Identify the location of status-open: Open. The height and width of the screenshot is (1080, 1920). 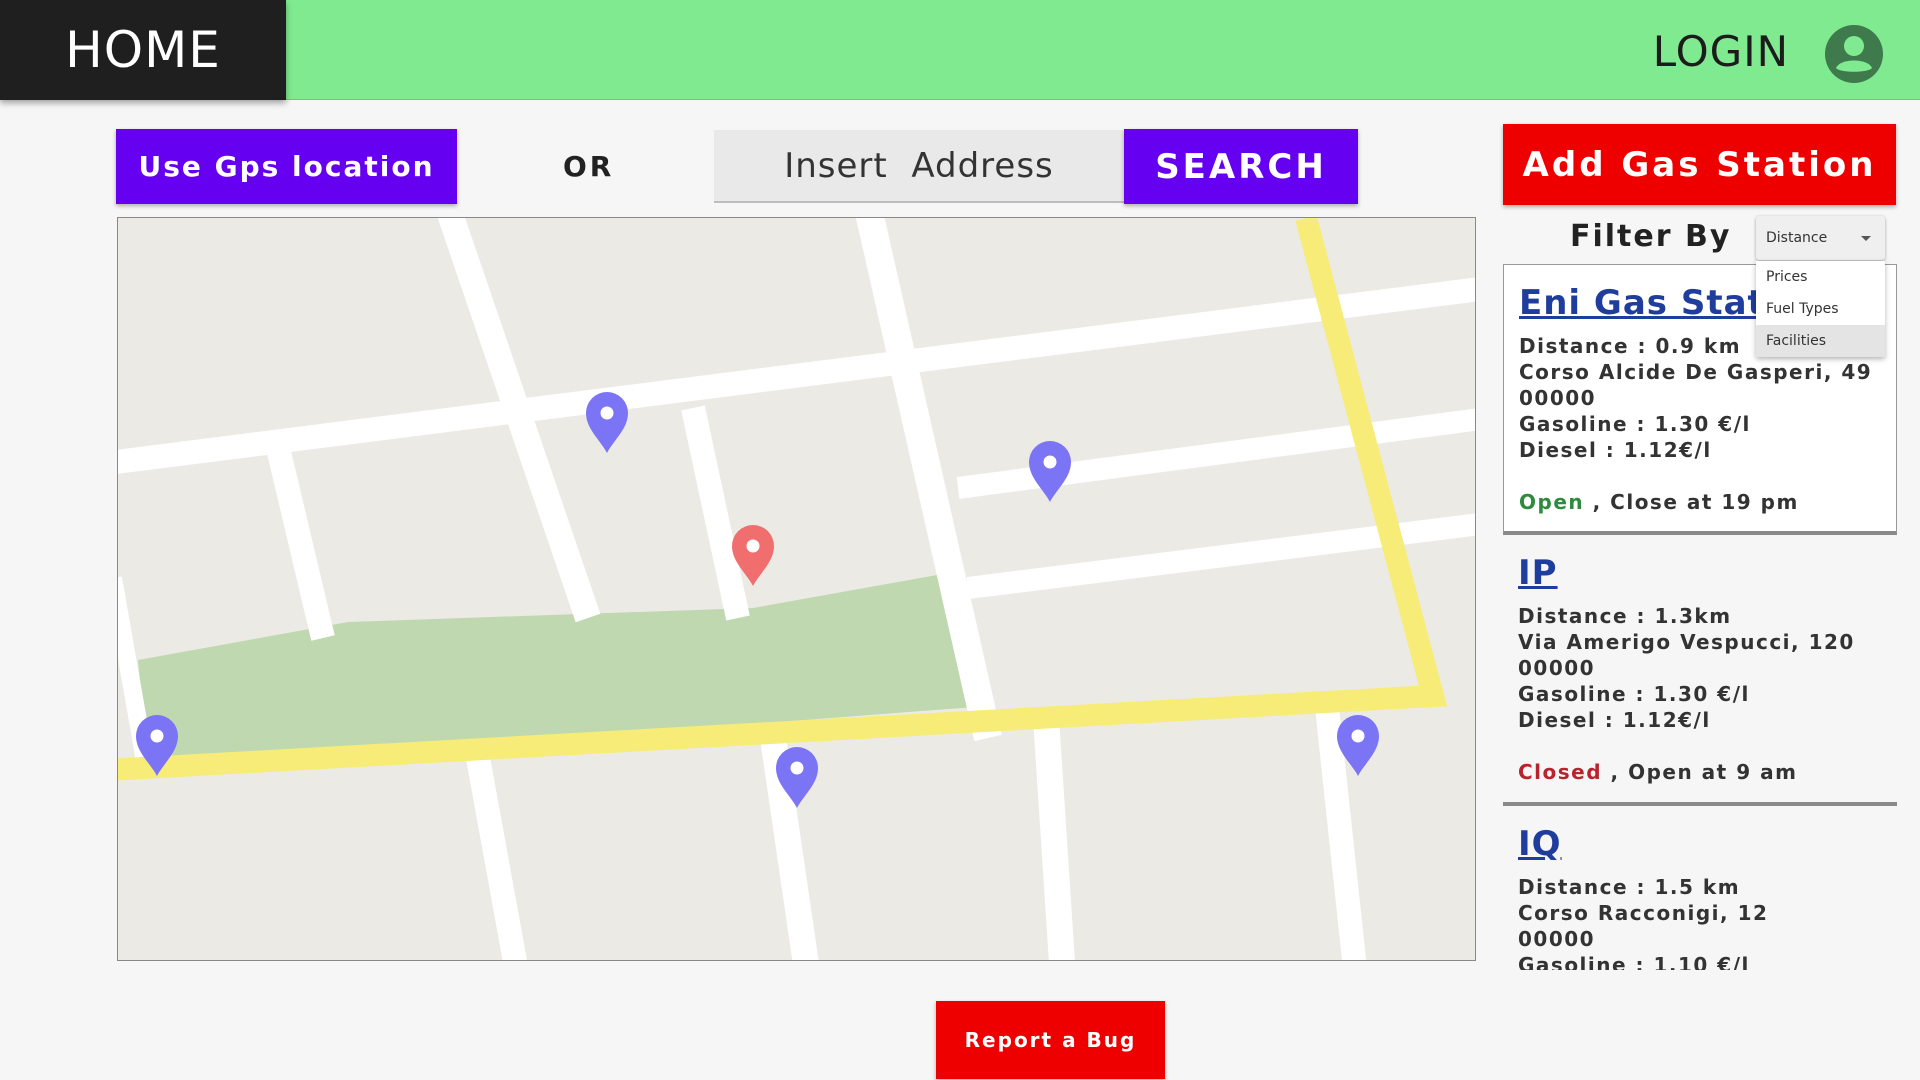
(1552, 502).